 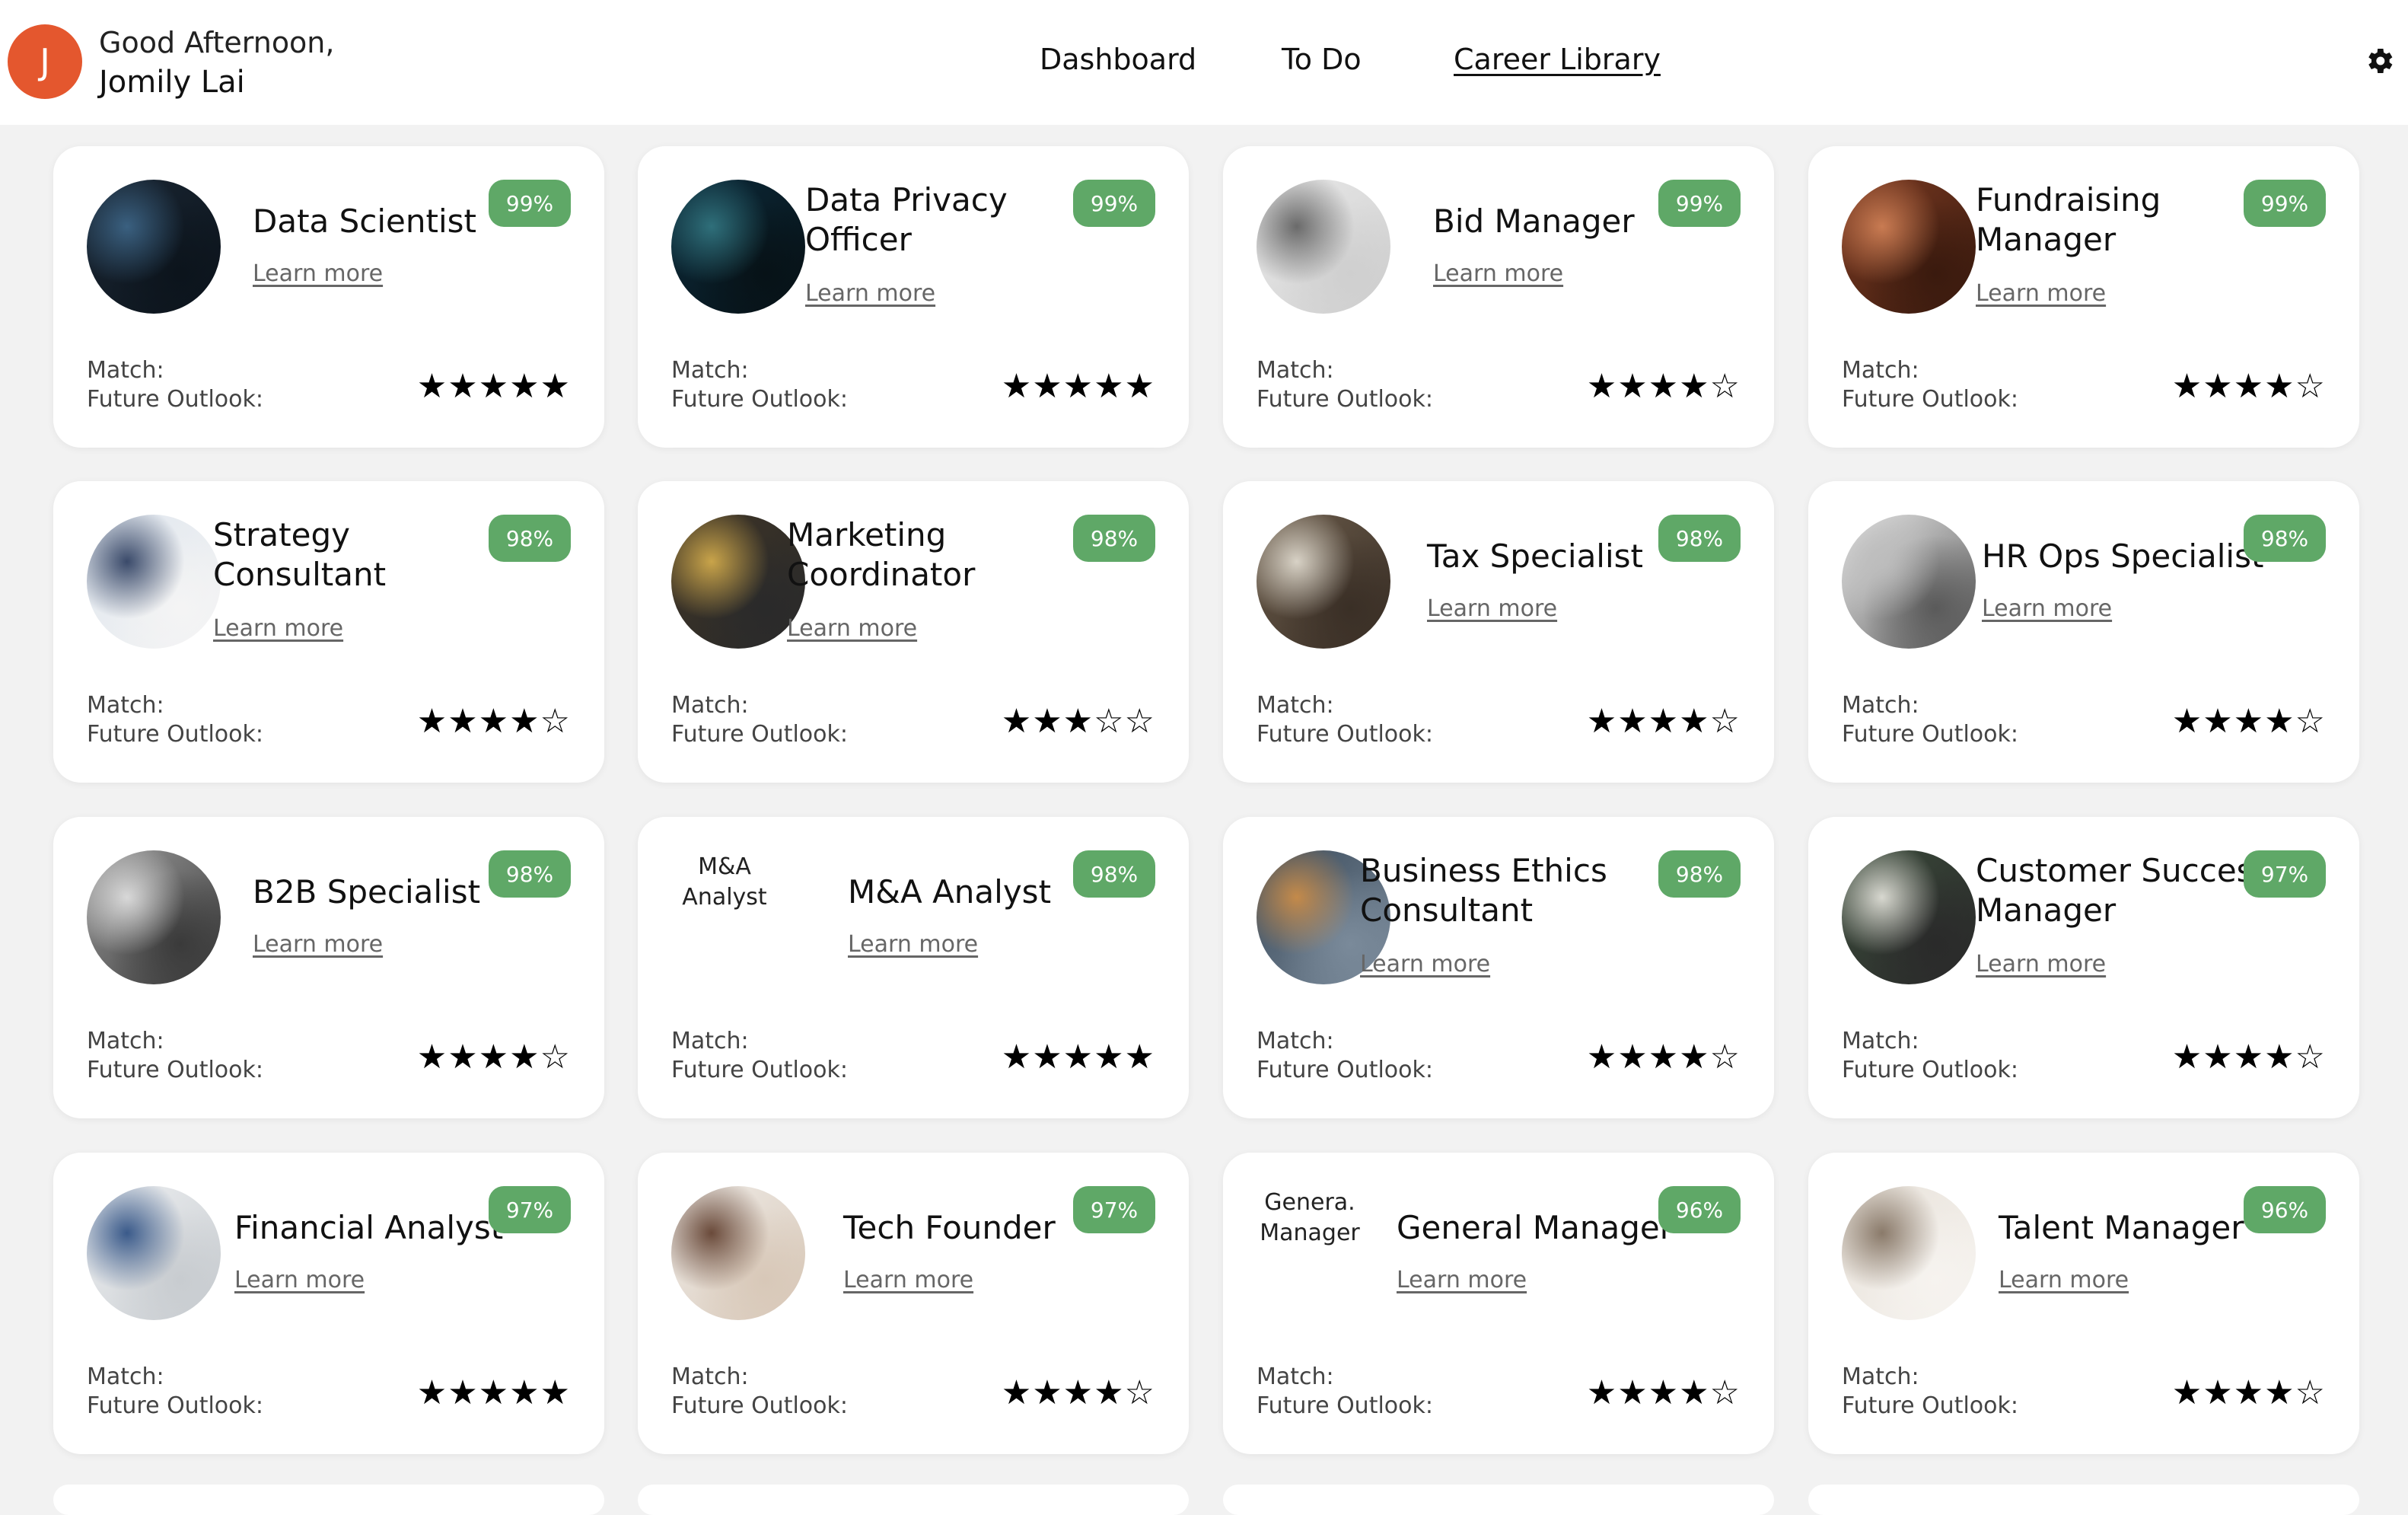 I want to click on main-nav: Dashboard To Do Career Library, so click(x=1204, y=65).